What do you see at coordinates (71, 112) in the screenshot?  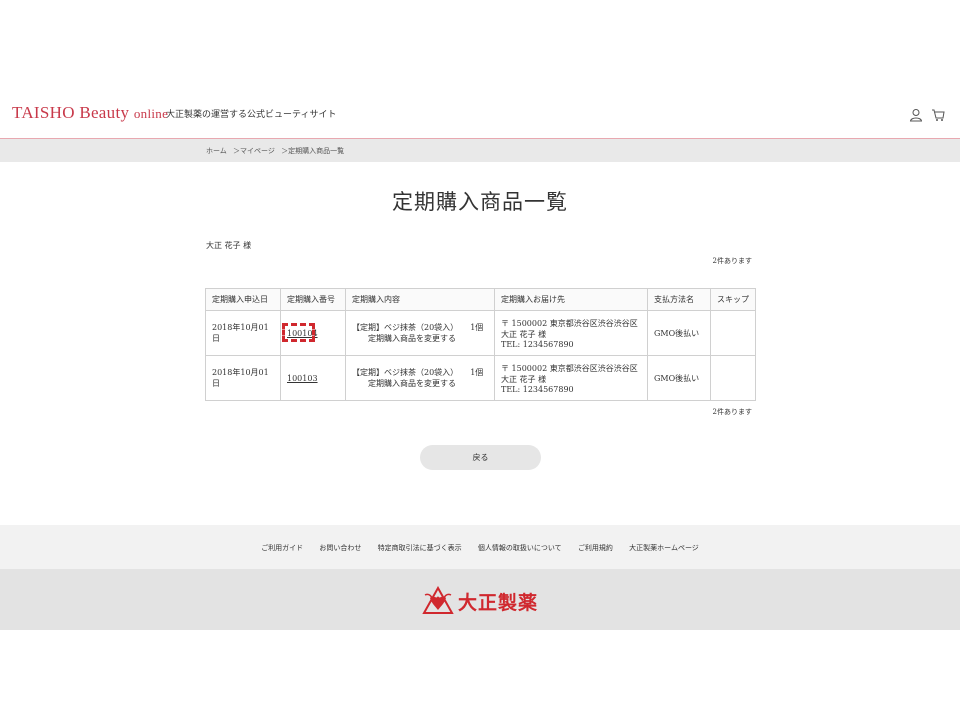 I see `logo-main-text: TAISHO Beauty` at bounding box center [71, 112].